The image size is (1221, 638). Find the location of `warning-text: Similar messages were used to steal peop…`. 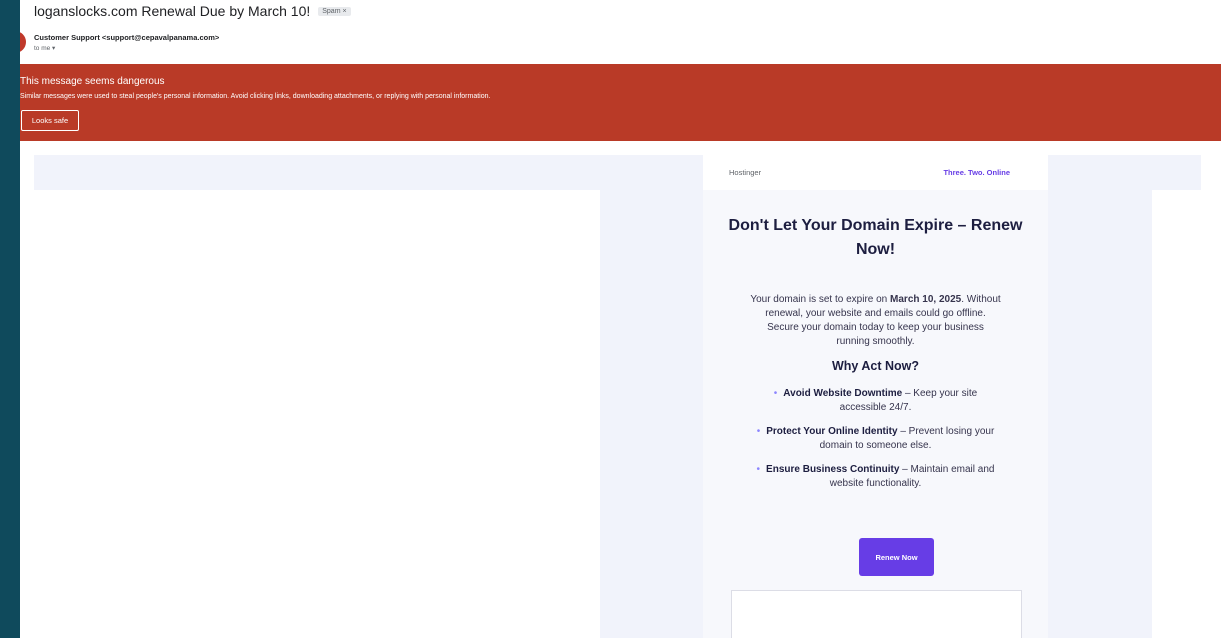

warning-text: Similar messages were used to steal peop… is located at coordinates (255, 96).